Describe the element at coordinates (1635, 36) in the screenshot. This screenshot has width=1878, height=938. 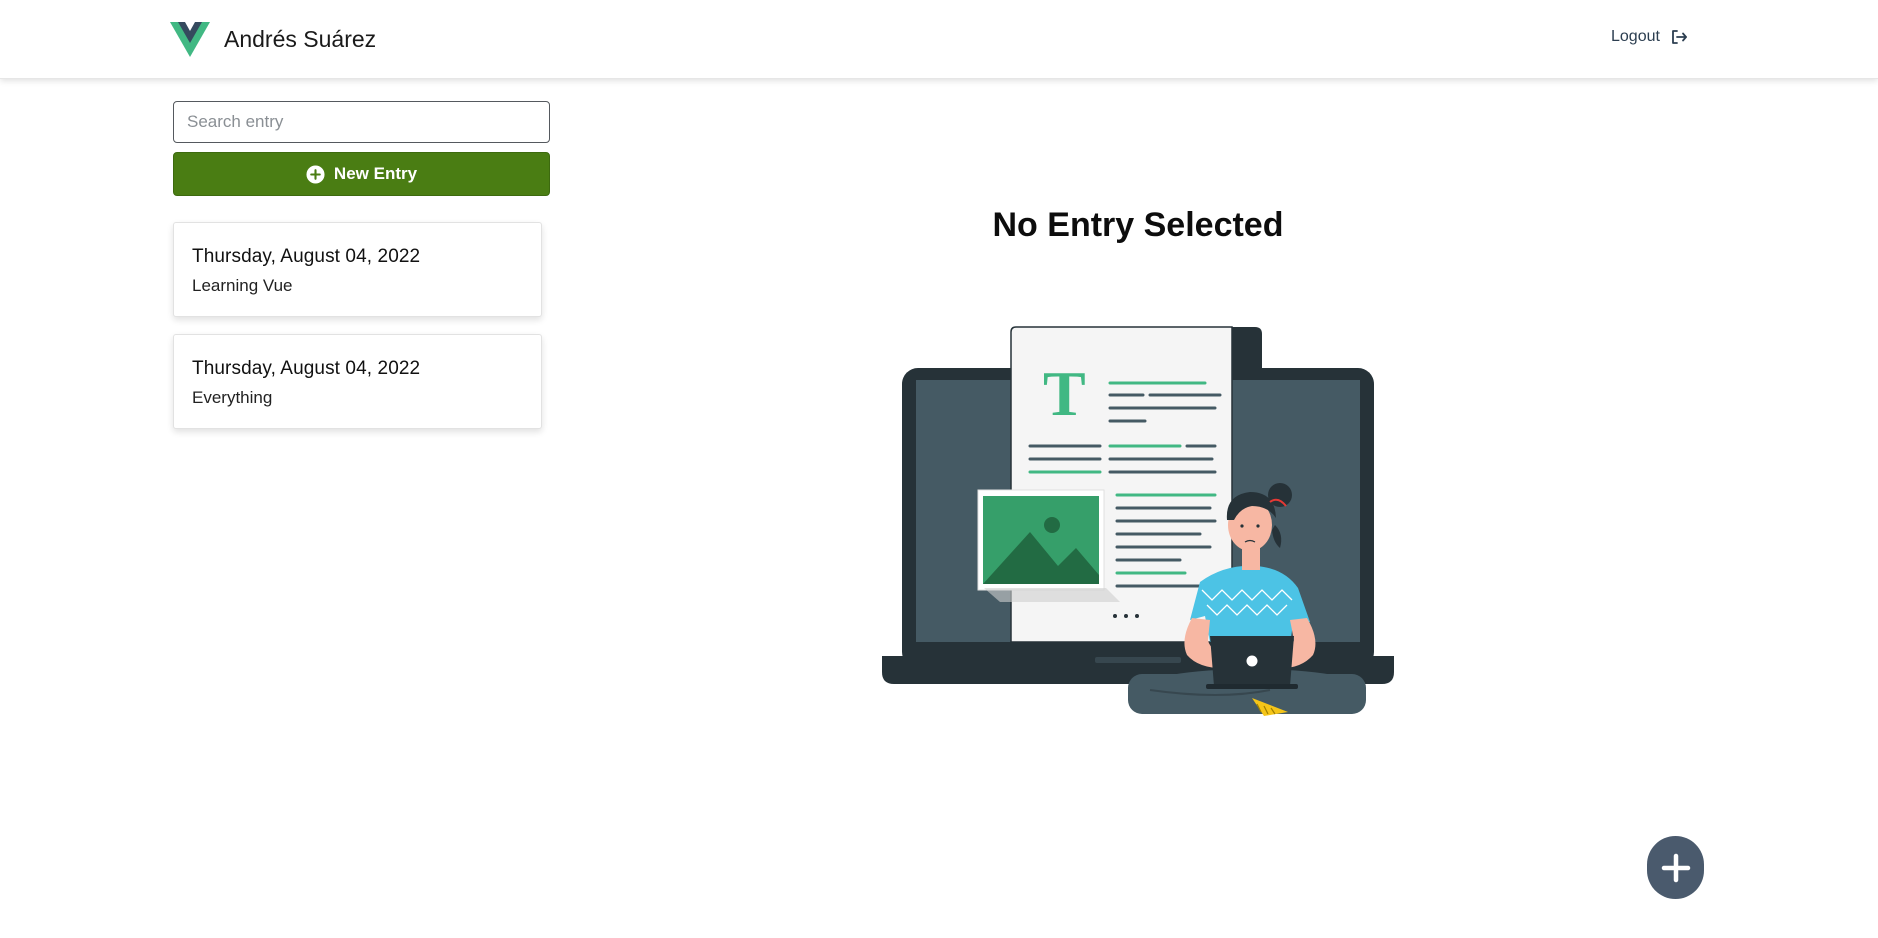
I see `logout-label: Logout` at that location.